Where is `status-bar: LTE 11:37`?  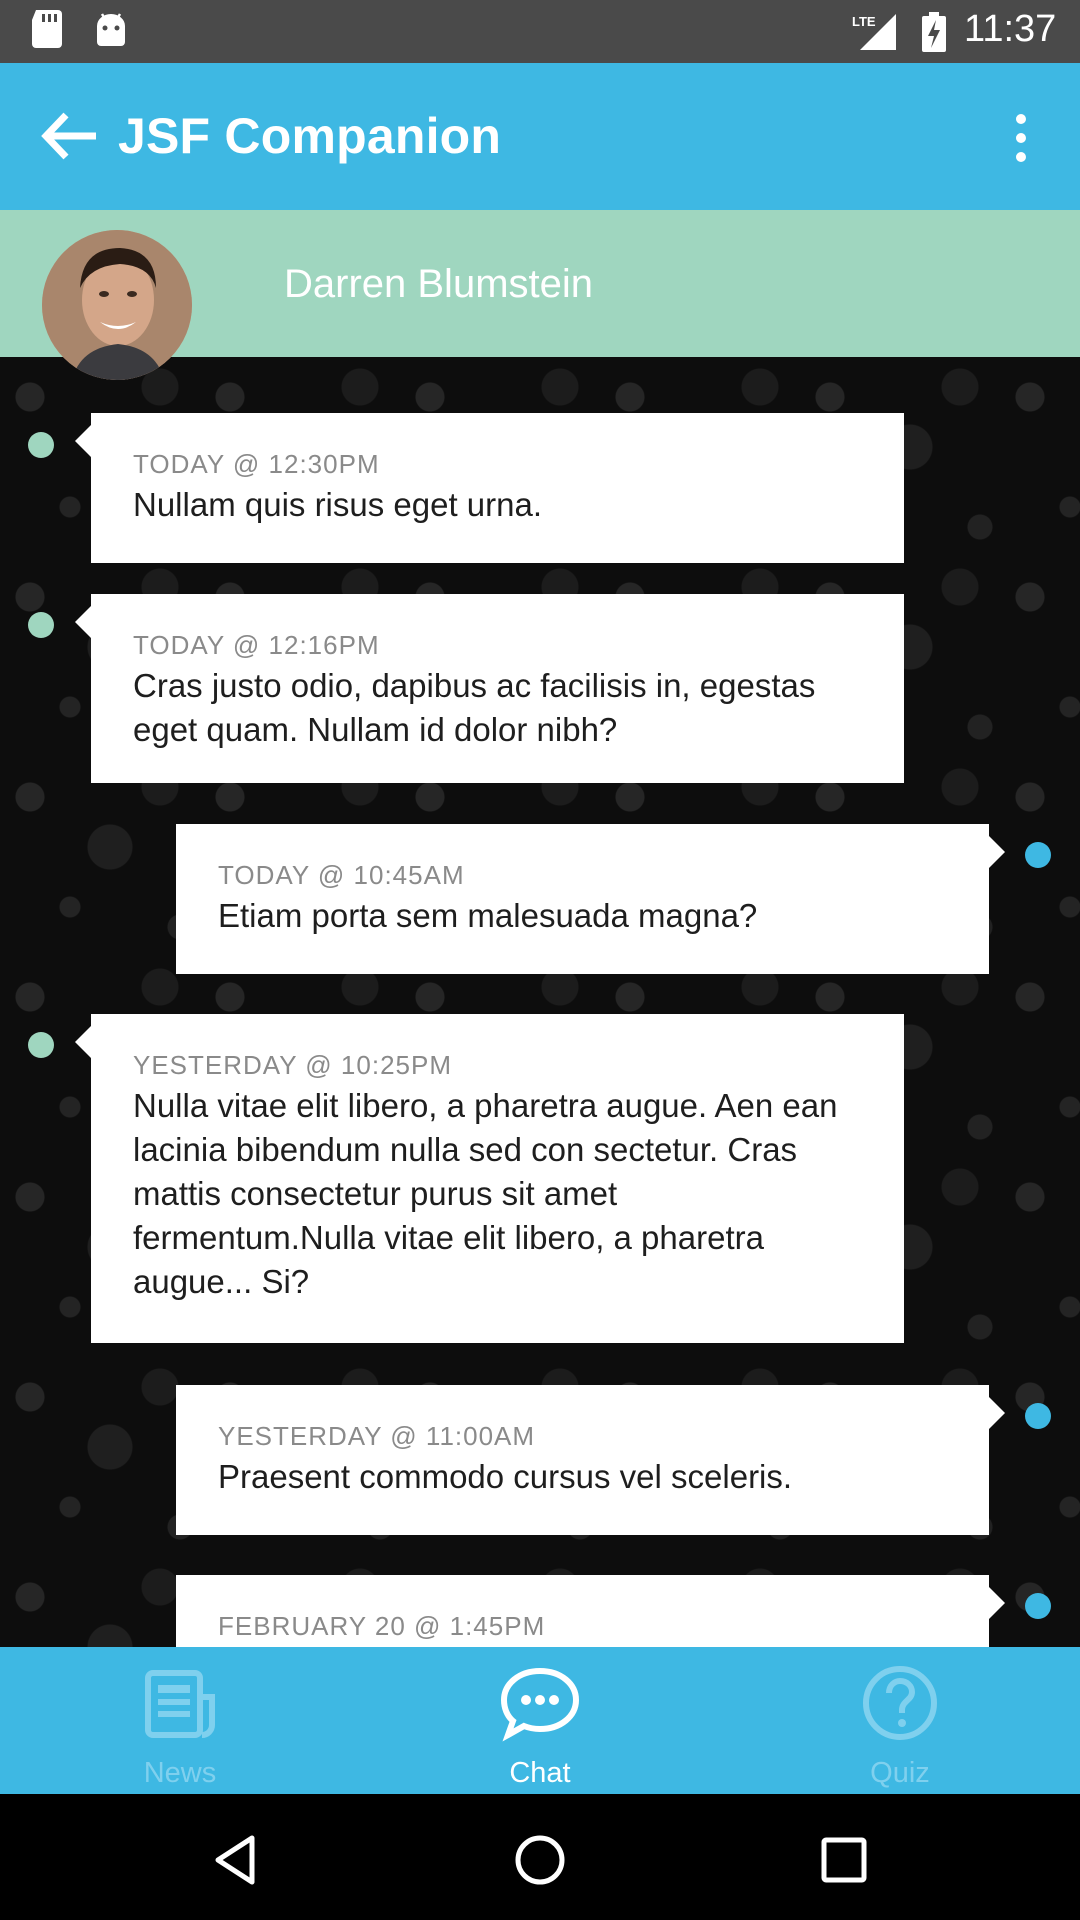 status-bar: LTE 11:37 is located at coordinates (540, 31).